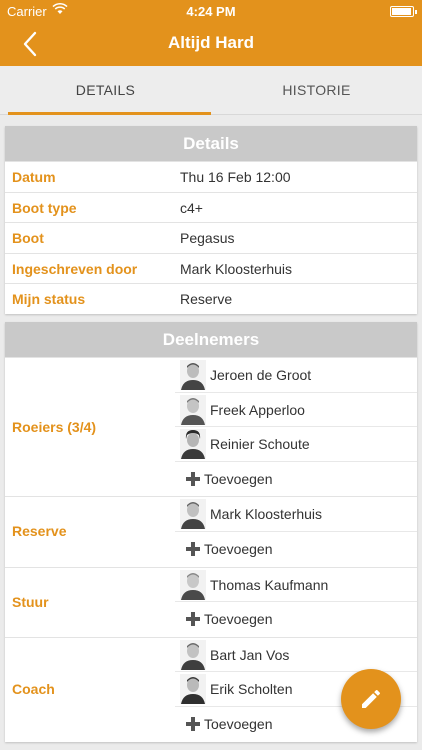  What do you see at coordinates (30, 601) in the screenshot?
I see `group-label: Stuur` at bounding box center [30, 601].